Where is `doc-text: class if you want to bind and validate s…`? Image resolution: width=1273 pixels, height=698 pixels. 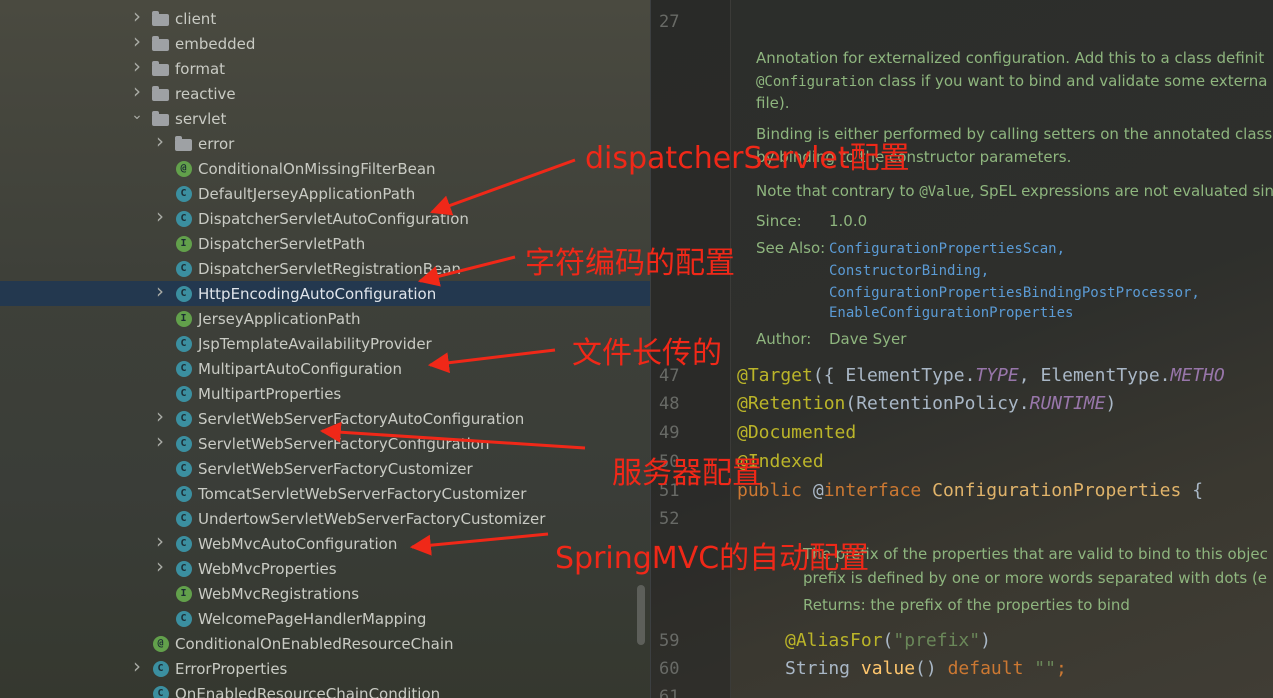 doc-text: class if you want to bind and validate s… is located at coordinates (1071, 81).